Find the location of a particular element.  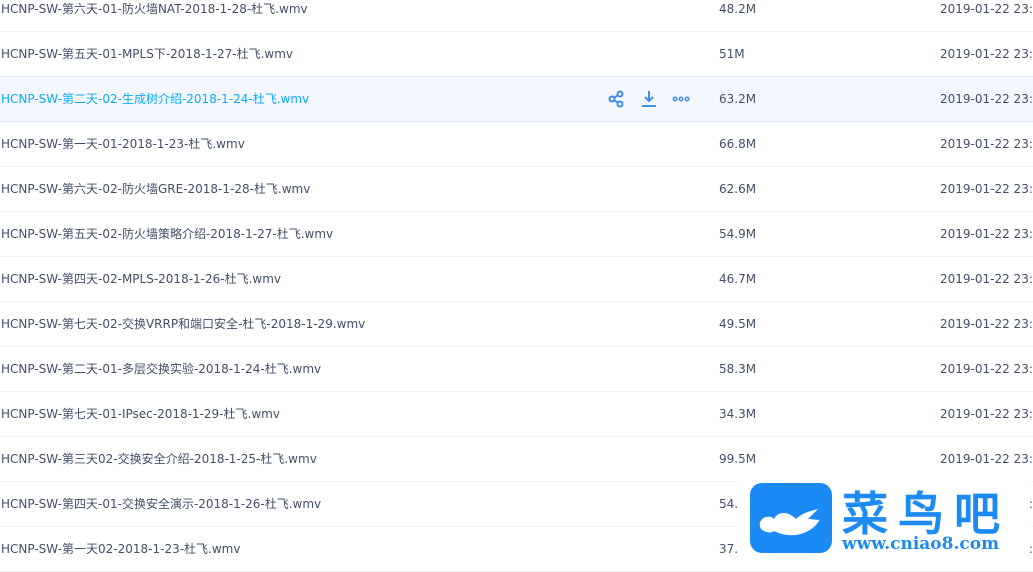

share-icon is located at coordinates (617, 99).